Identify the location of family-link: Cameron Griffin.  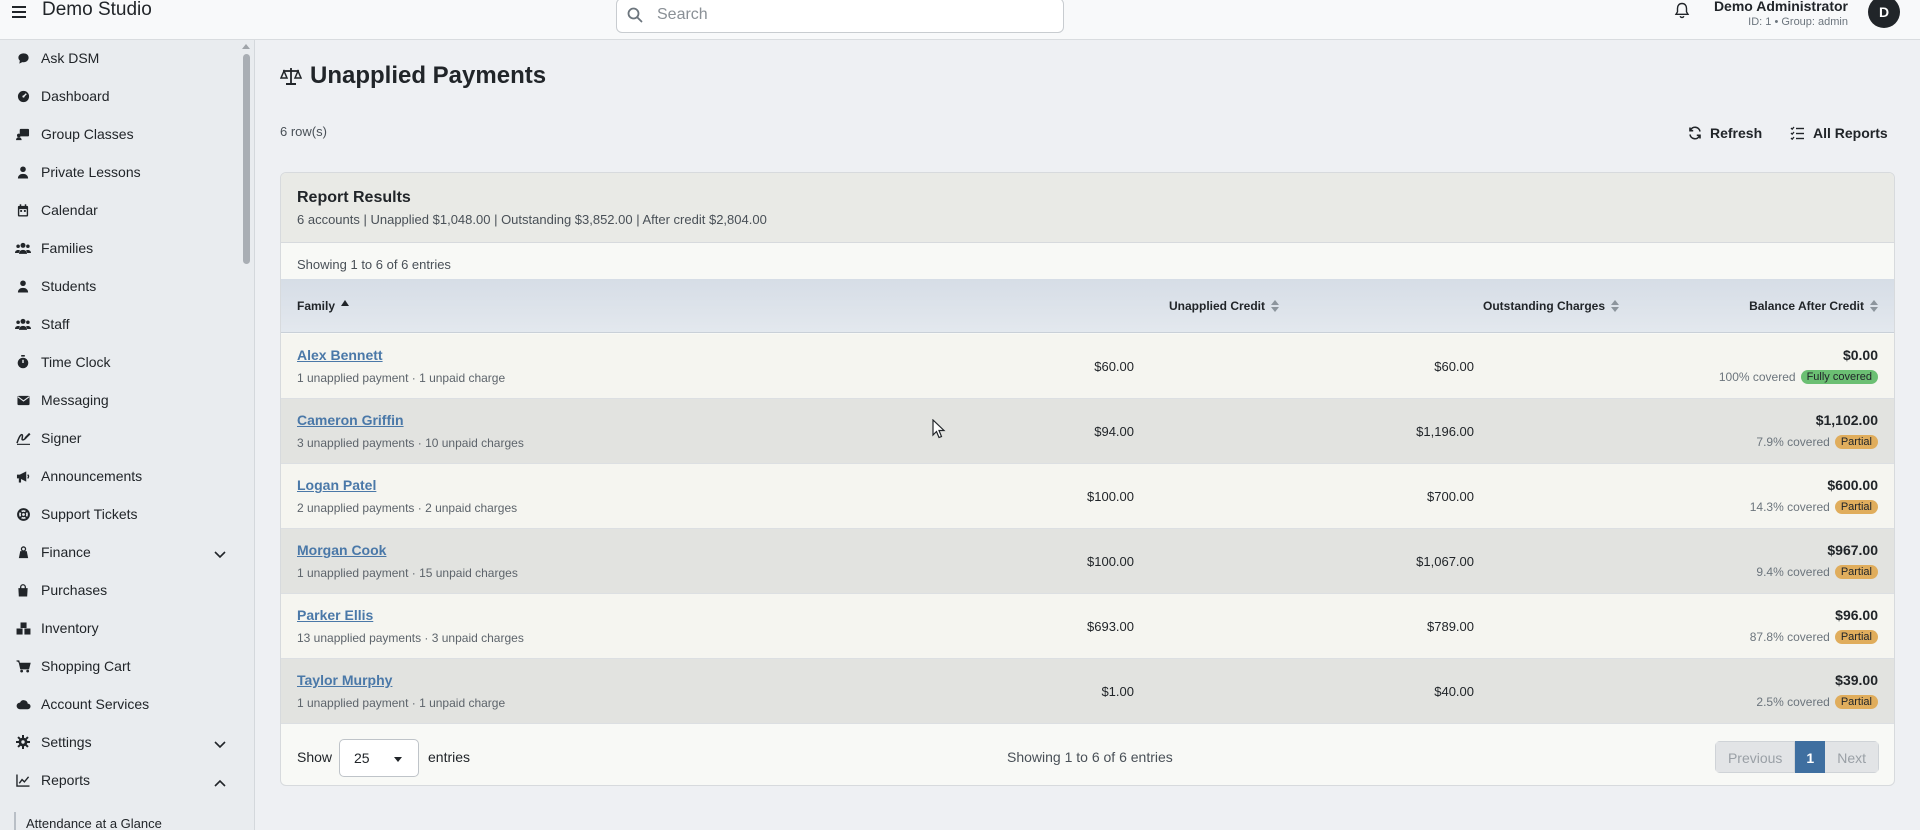
(350, 420).